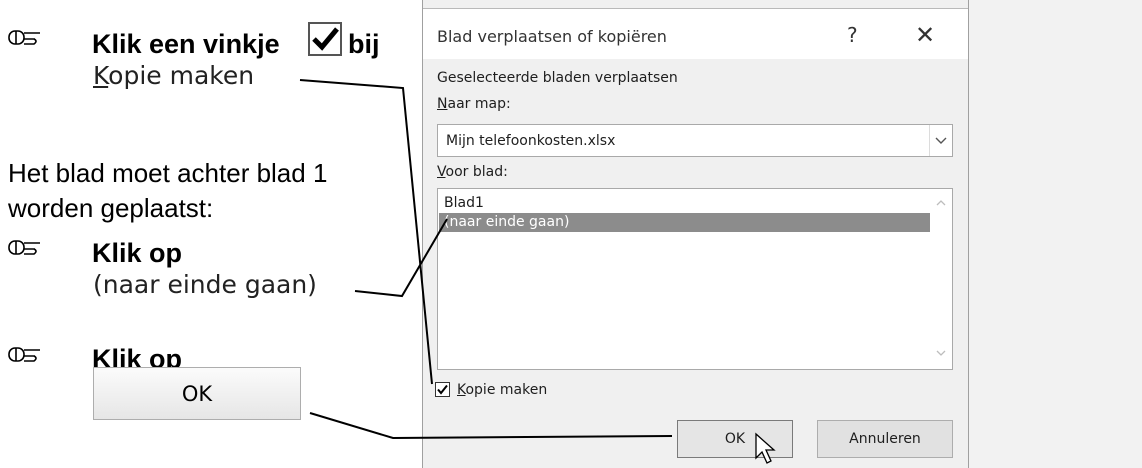  What do you see at coordinates (502, 390) in the screenshot?
I see `copy-checkbox-label: Kopie maken` at bounding box center [502, 390].